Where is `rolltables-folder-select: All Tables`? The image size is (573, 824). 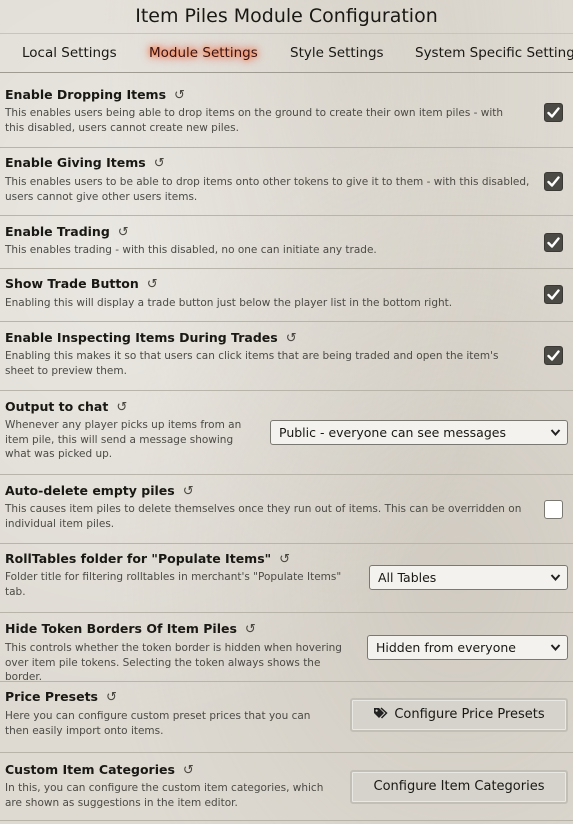
rolltables-folder-select: All Tables is located at coordinates (468, 577).